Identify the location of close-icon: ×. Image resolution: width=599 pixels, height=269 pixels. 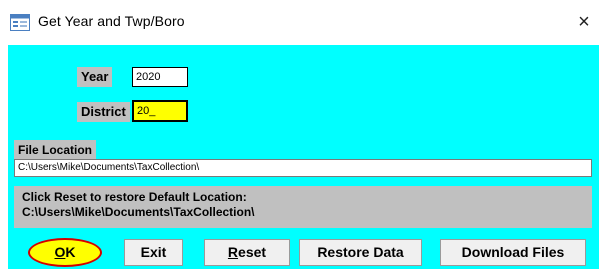
(584, 22).